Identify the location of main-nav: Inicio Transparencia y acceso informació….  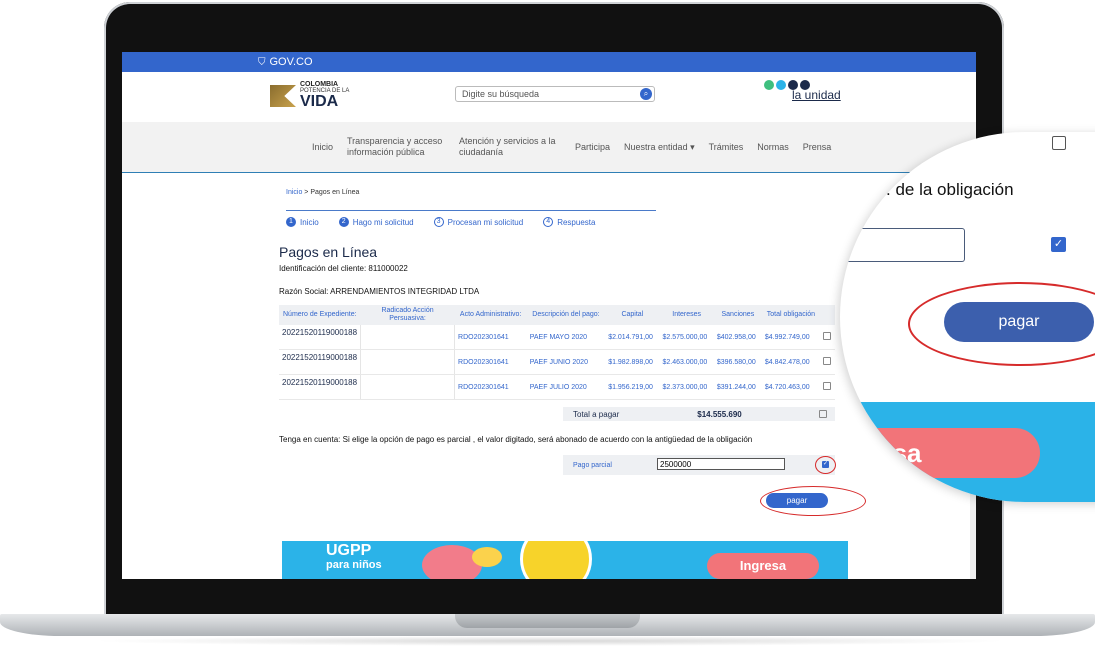
(549, 147).